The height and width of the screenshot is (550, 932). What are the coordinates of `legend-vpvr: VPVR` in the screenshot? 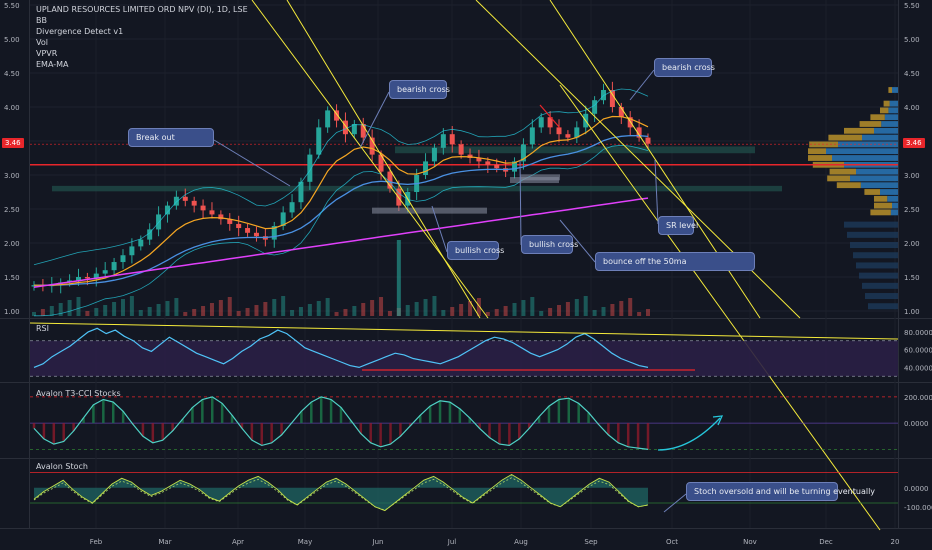 It's located at (47, 53).